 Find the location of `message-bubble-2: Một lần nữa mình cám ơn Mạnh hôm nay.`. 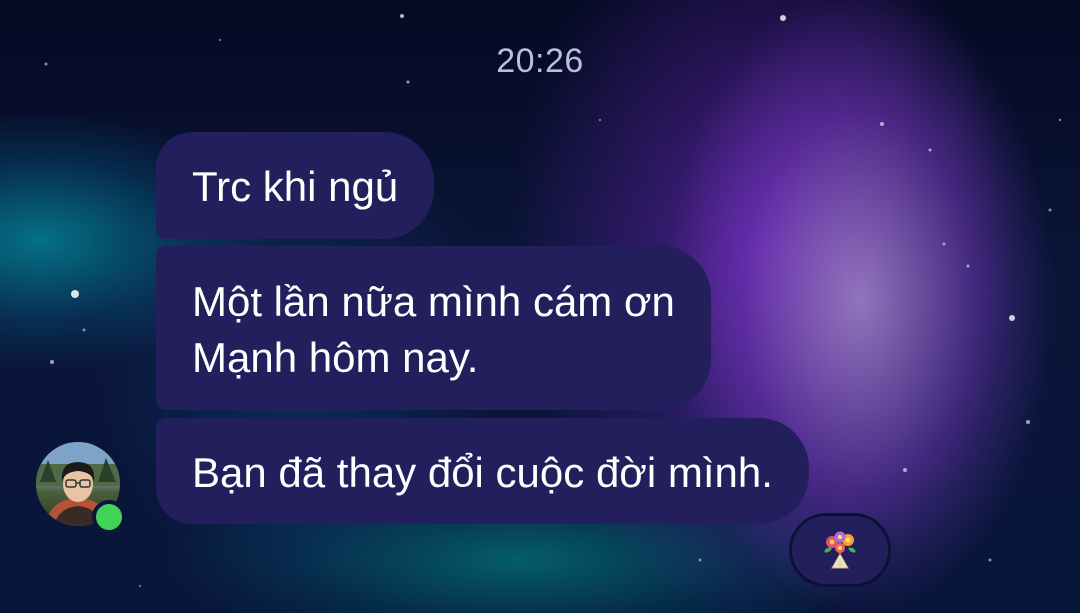

message-bubble-2: Một lần nữa mình cám ơn Mạnh hôm nay. is located at coordinates (433, 328).